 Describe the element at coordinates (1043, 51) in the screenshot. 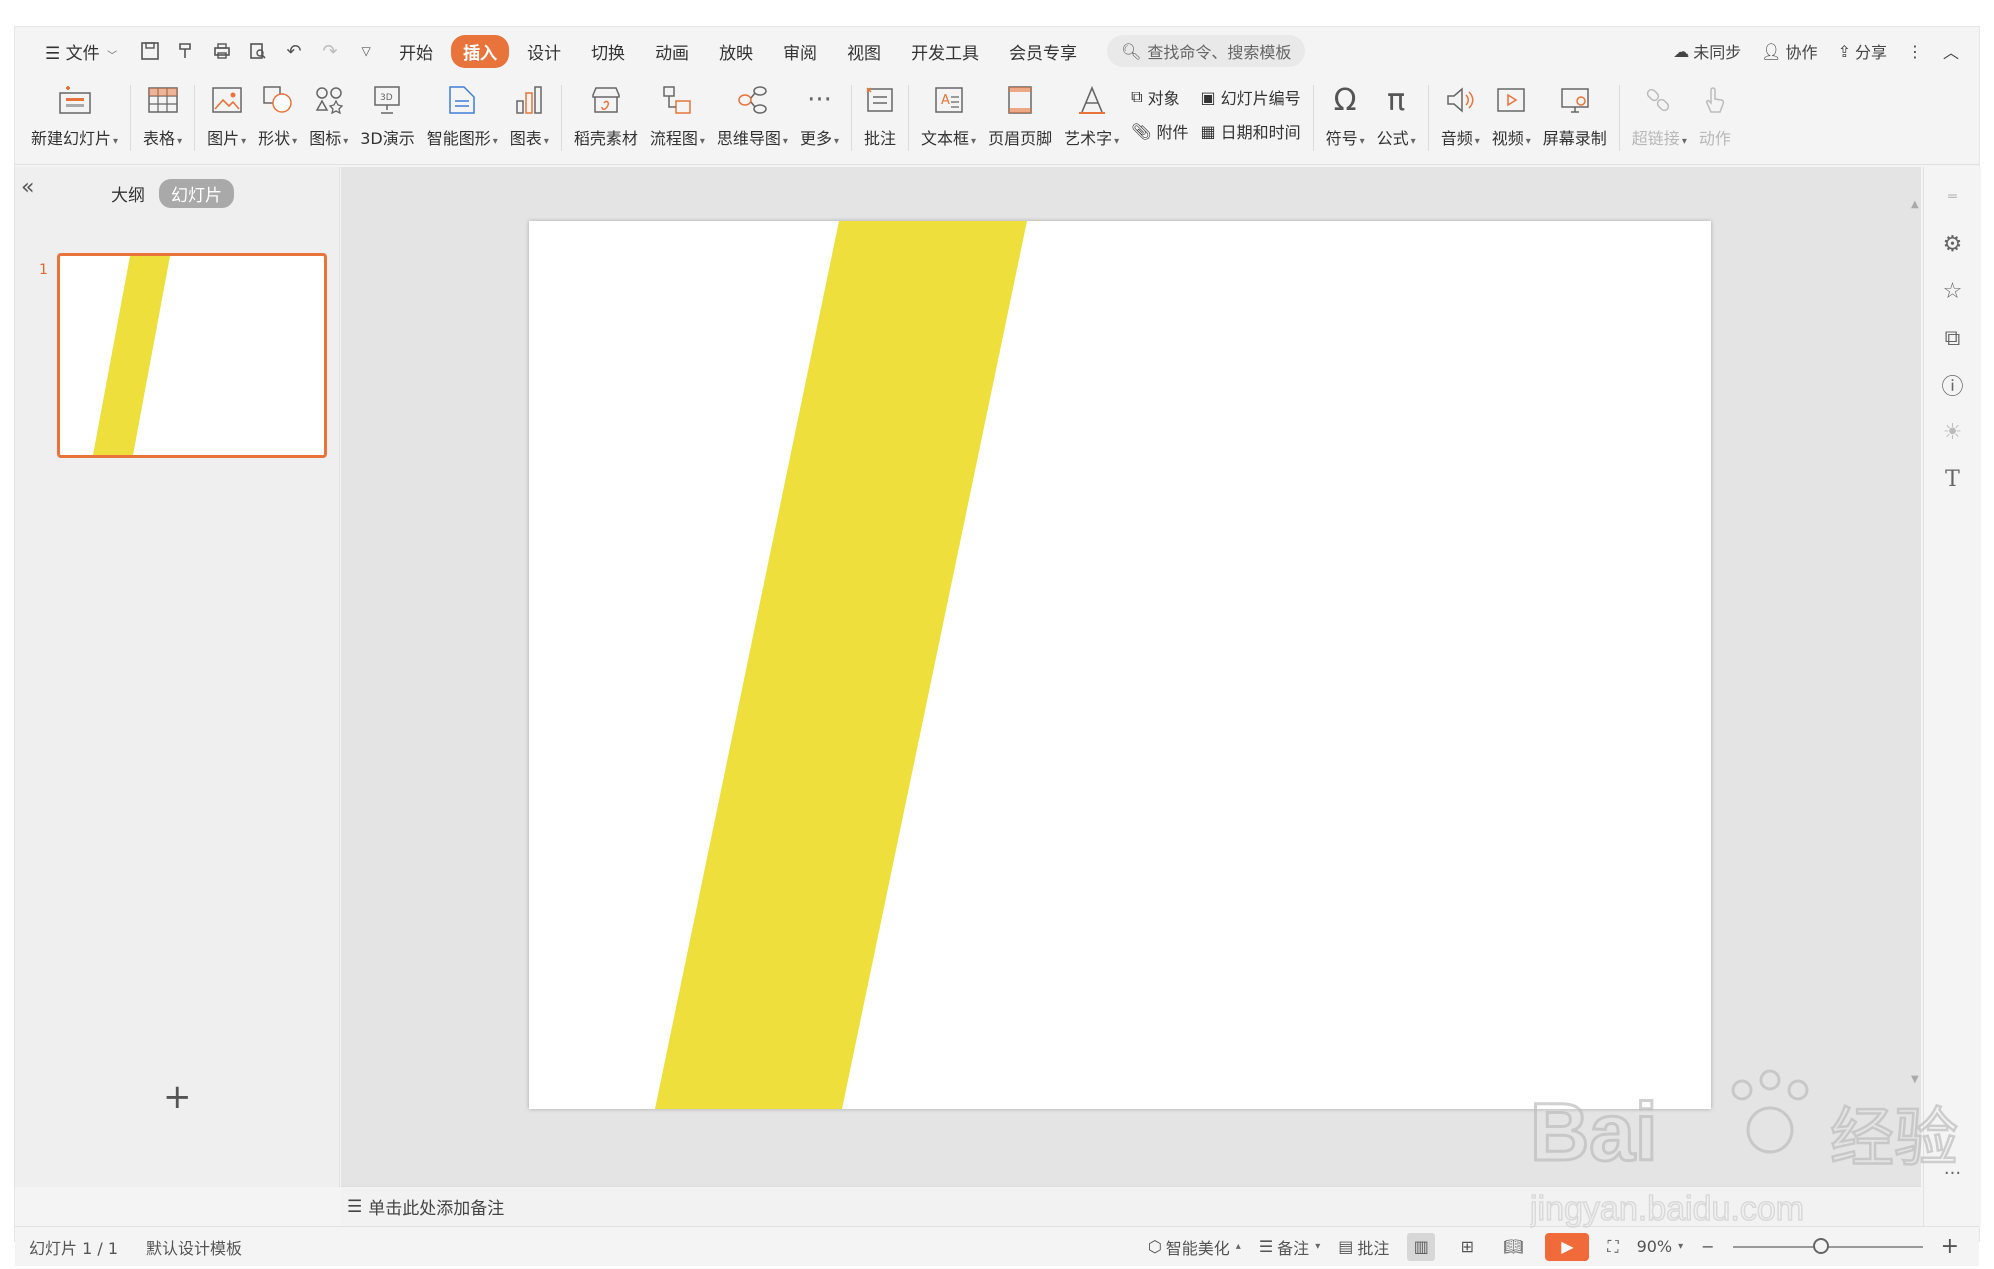

I see `tab-member: 会员专享` at that location.